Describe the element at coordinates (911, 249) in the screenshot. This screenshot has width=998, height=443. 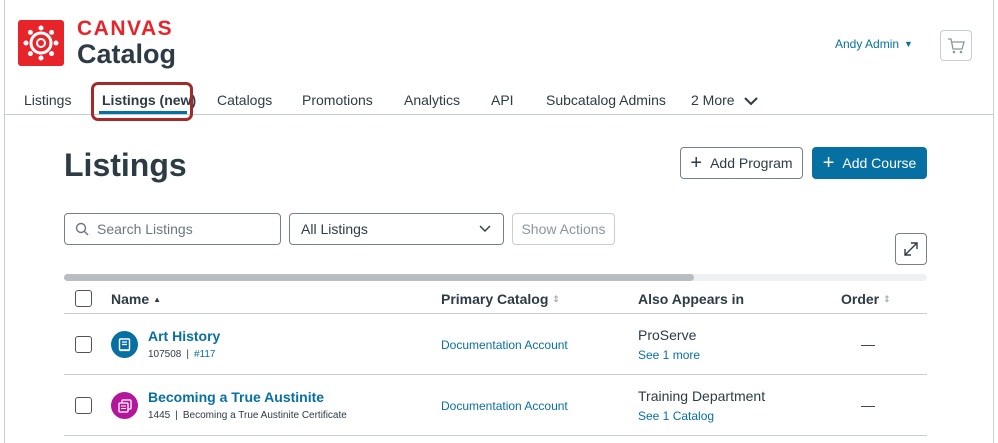
I see `expand-icon` at that location.